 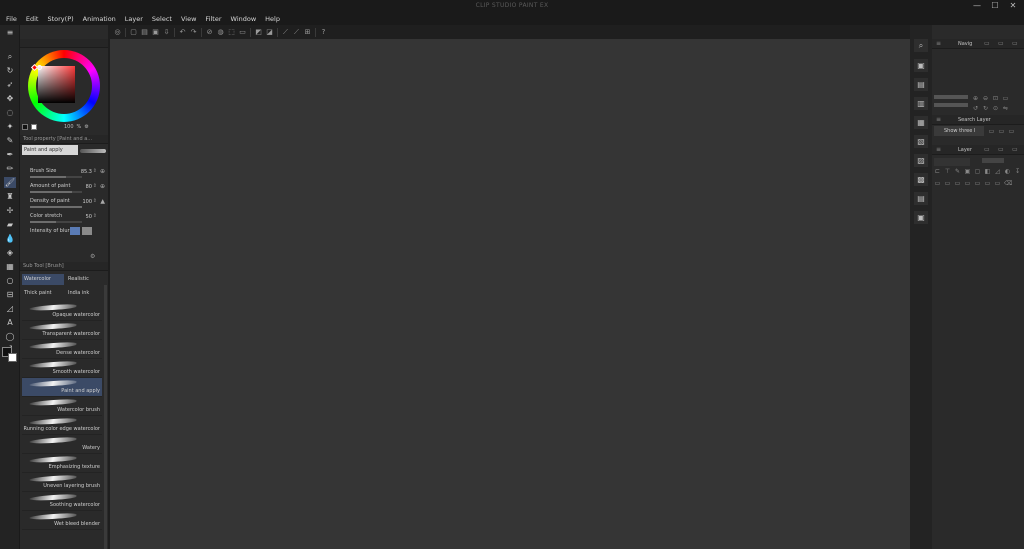 What do you see at coordinates (921, 84) in the screenshot?
I see `material-dock-icon-2: ▤` at bounding box center [921, 84].